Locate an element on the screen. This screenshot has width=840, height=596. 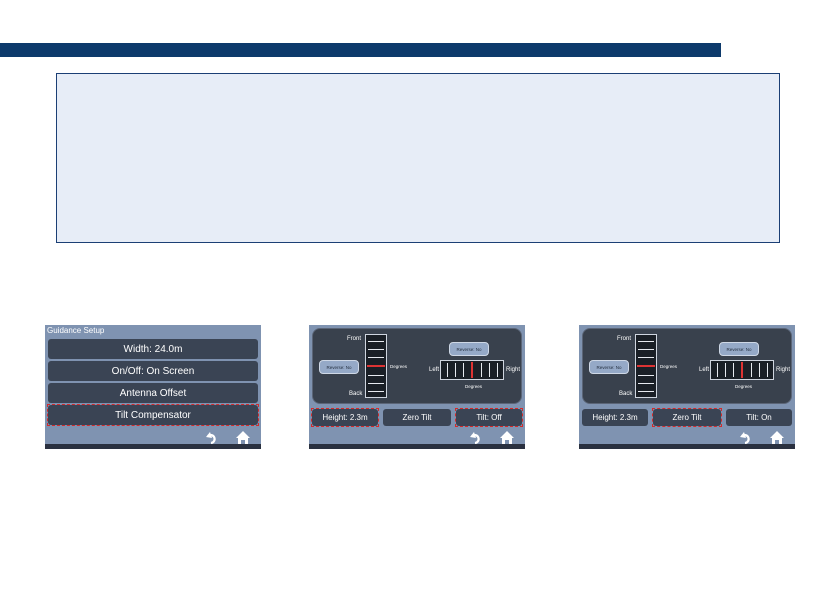
antenna-offset-button: Antenna Offset is located at coordinates (153, 393).